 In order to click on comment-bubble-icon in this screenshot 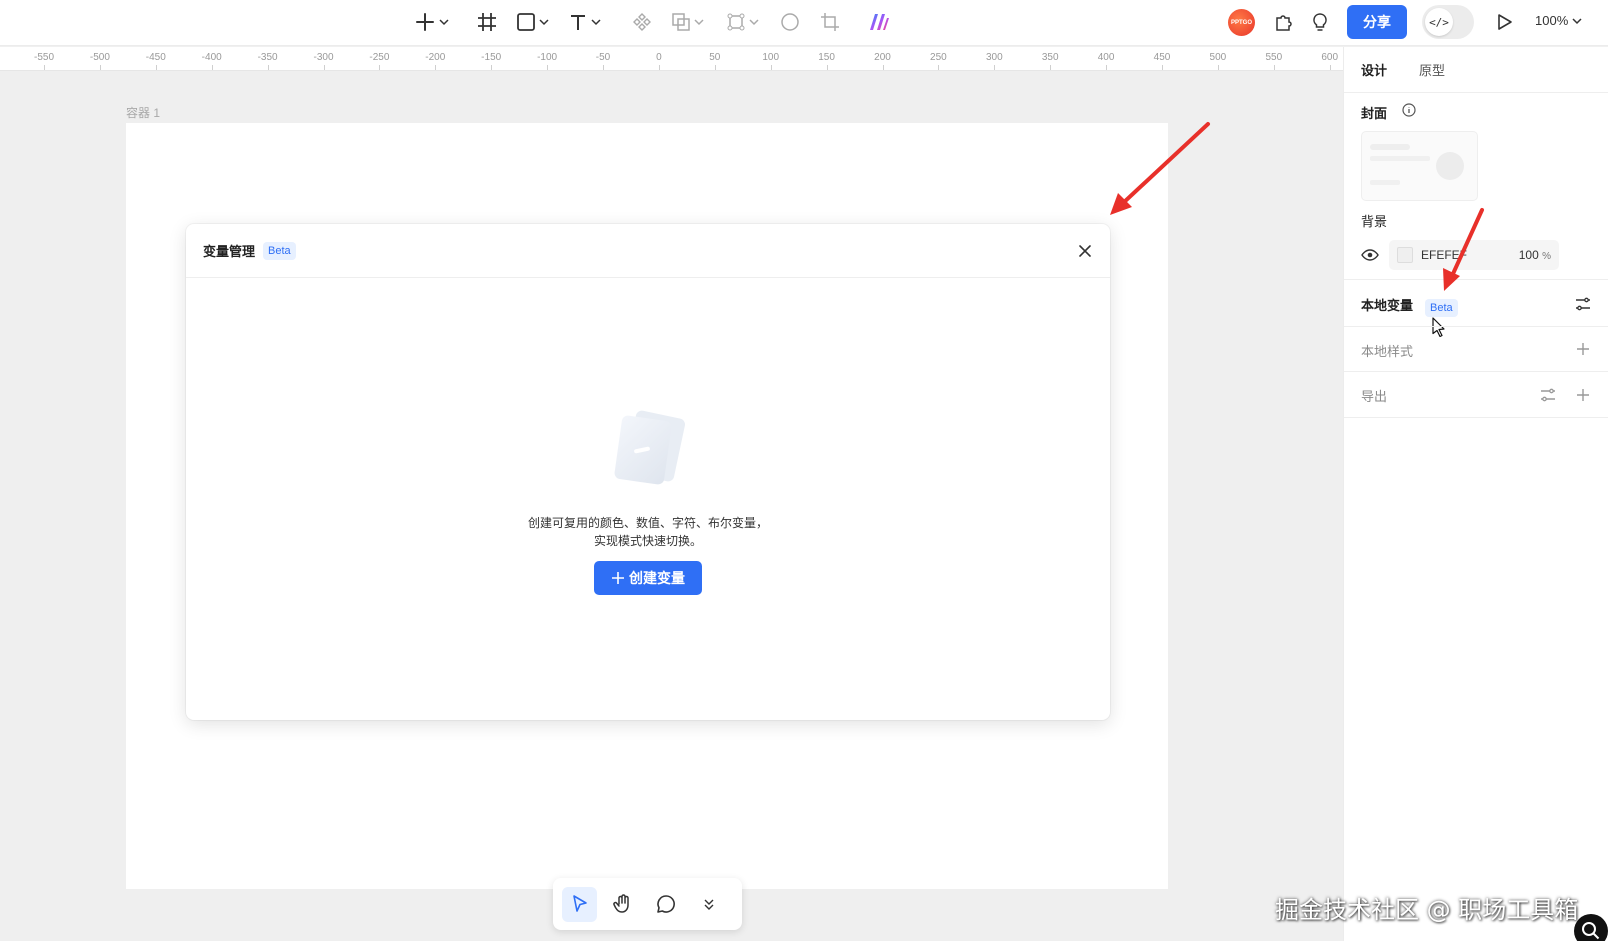, I will do `click(665, 904)`.